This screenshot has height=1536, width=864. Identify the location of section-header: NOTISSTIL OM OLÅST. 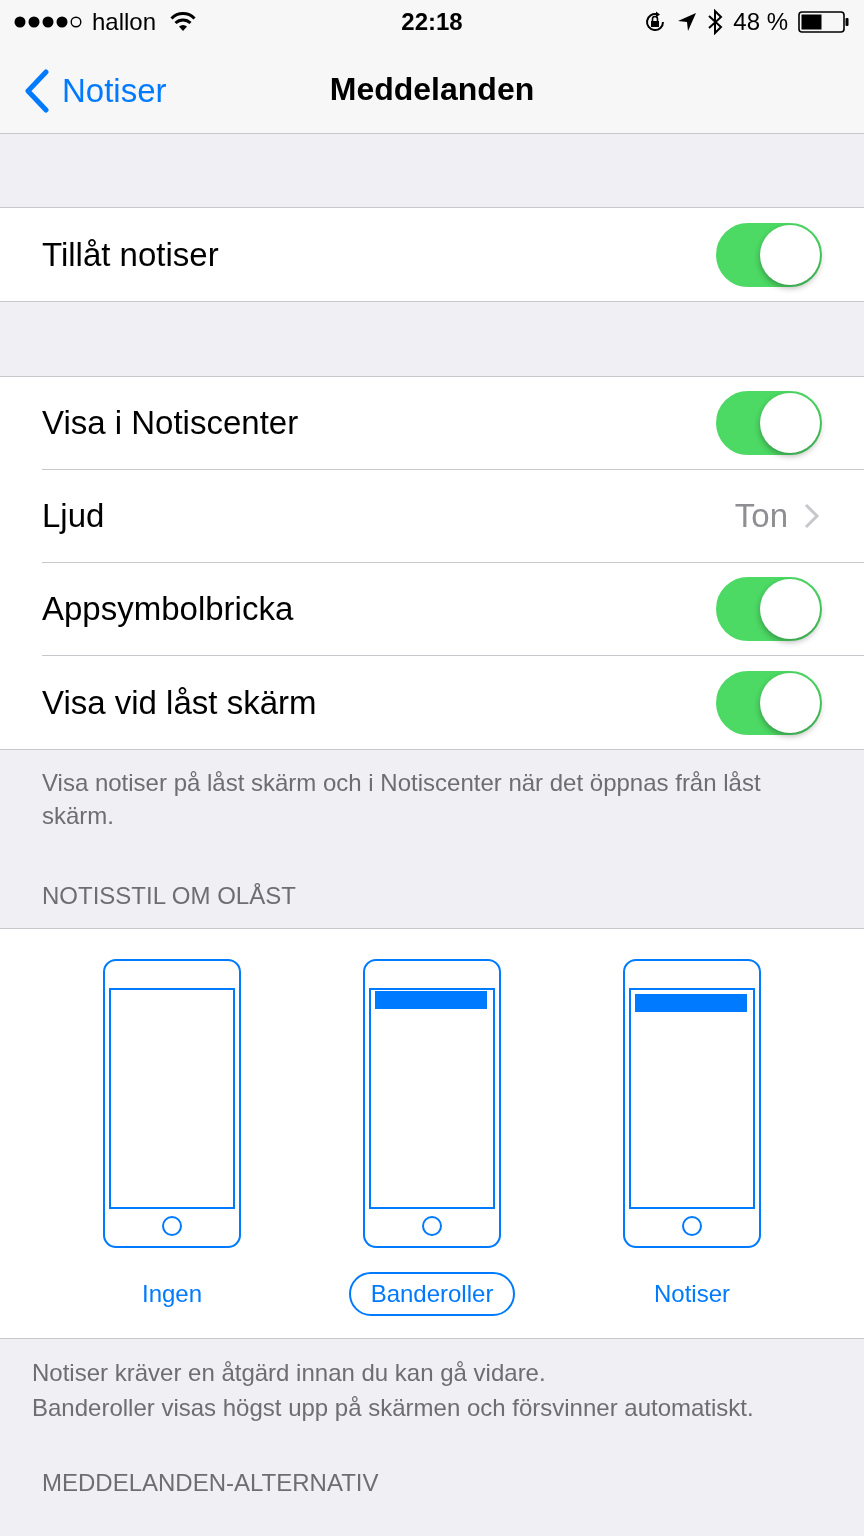
(169, 896).